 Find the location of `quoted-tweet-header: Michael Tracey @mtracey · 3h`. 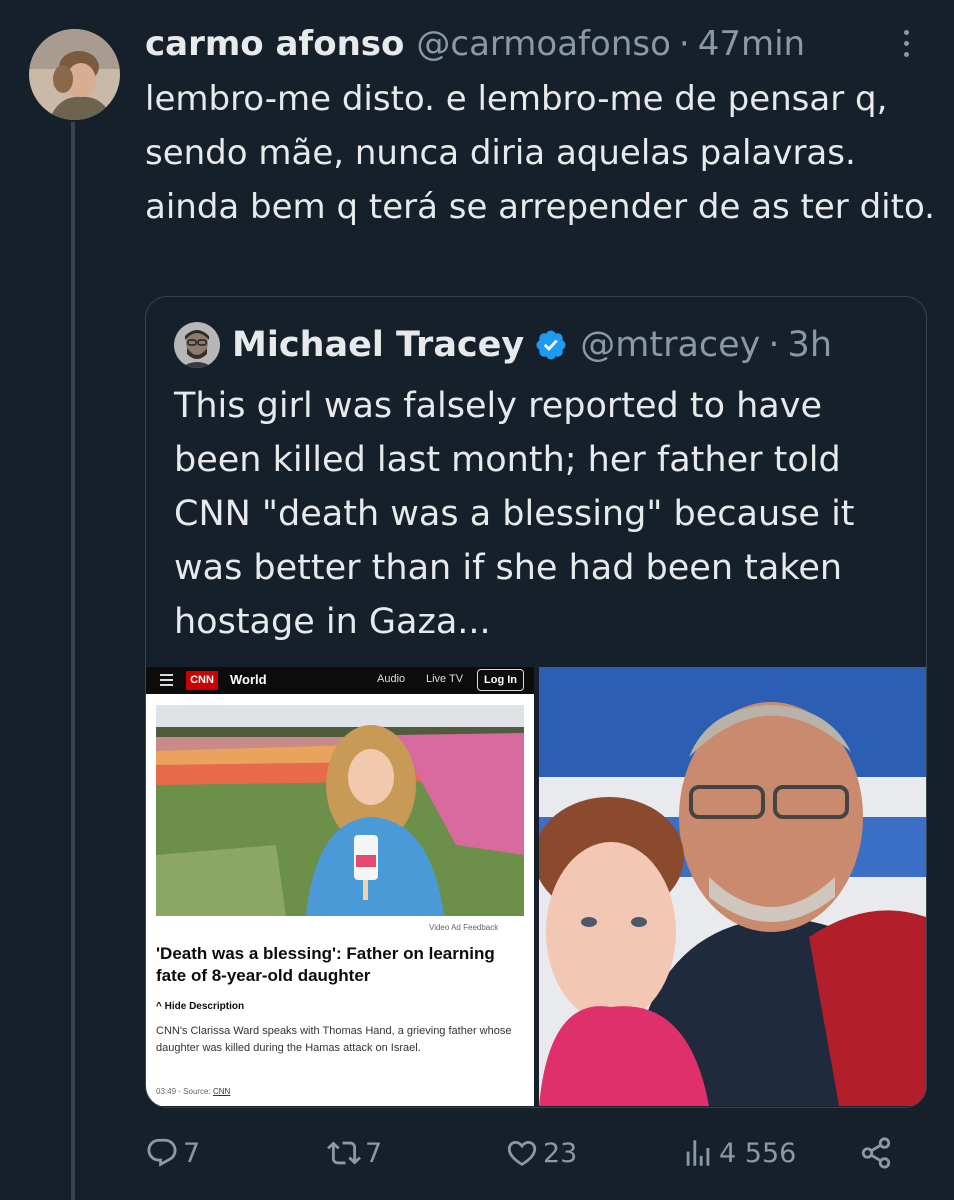

quoted-tweet-header: Michael Tracey @mtracey · 3h is located at coordinates (503, 345).